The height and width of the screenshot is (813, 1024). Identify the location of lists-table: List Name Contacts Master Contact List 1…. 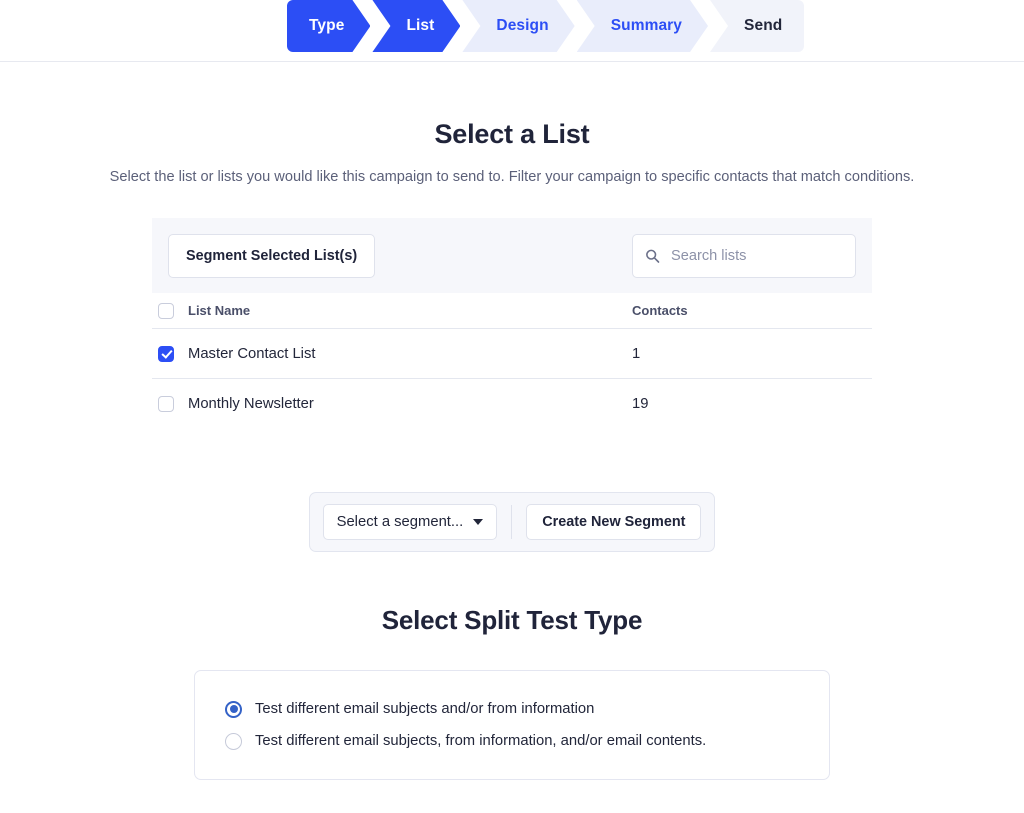
(512, 361).